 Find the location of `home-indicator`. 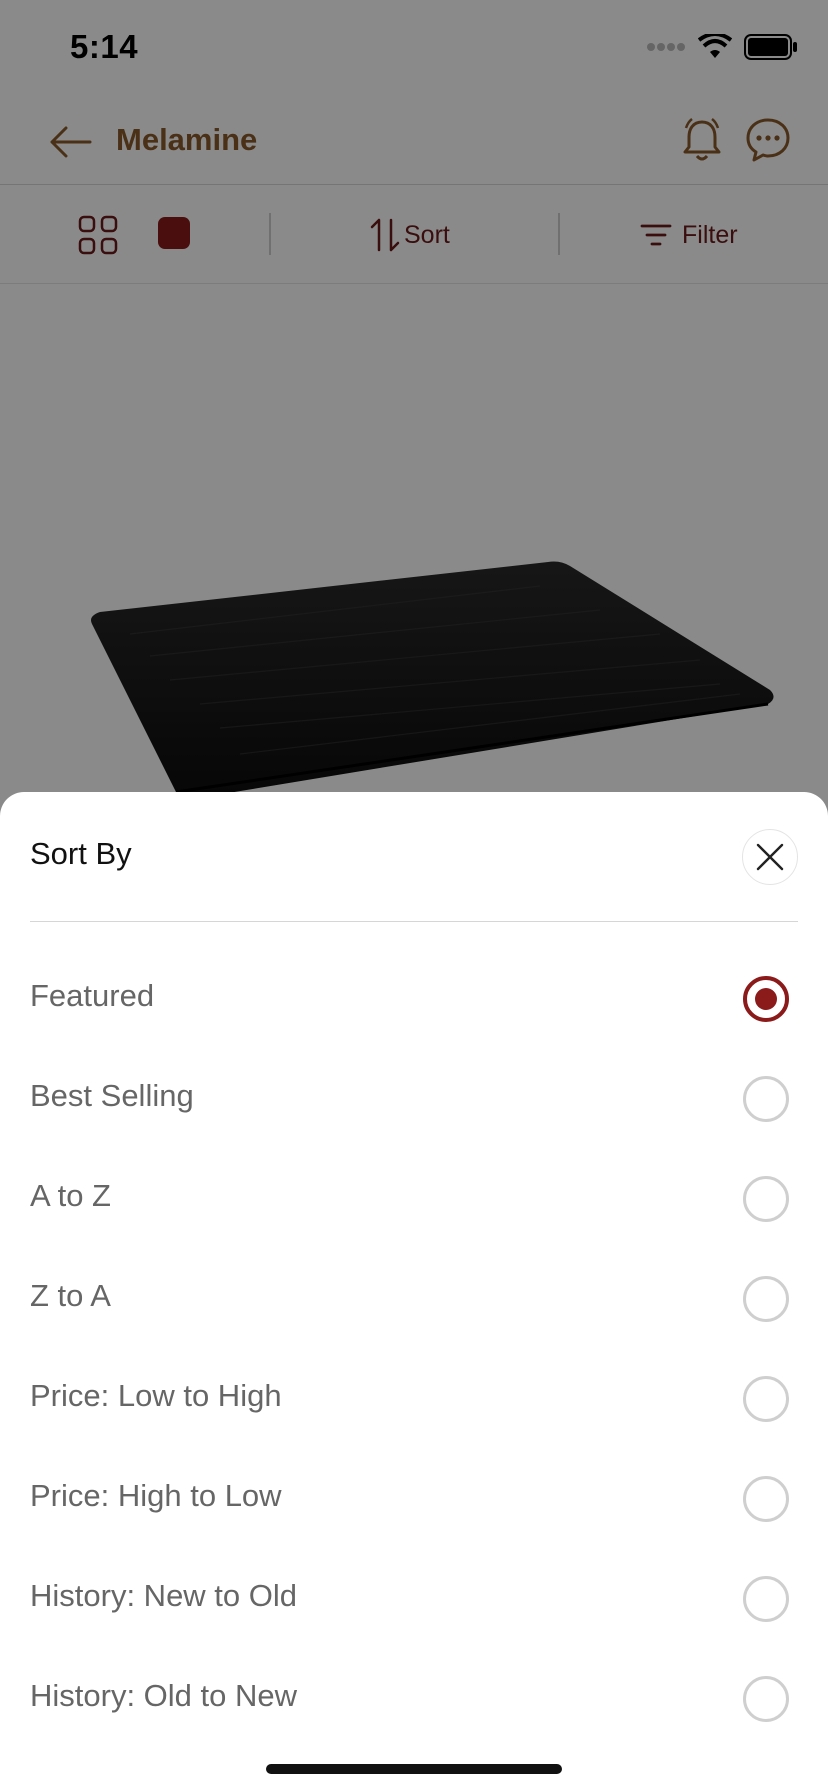

home-indicator is located at coordinates (414, 1769).